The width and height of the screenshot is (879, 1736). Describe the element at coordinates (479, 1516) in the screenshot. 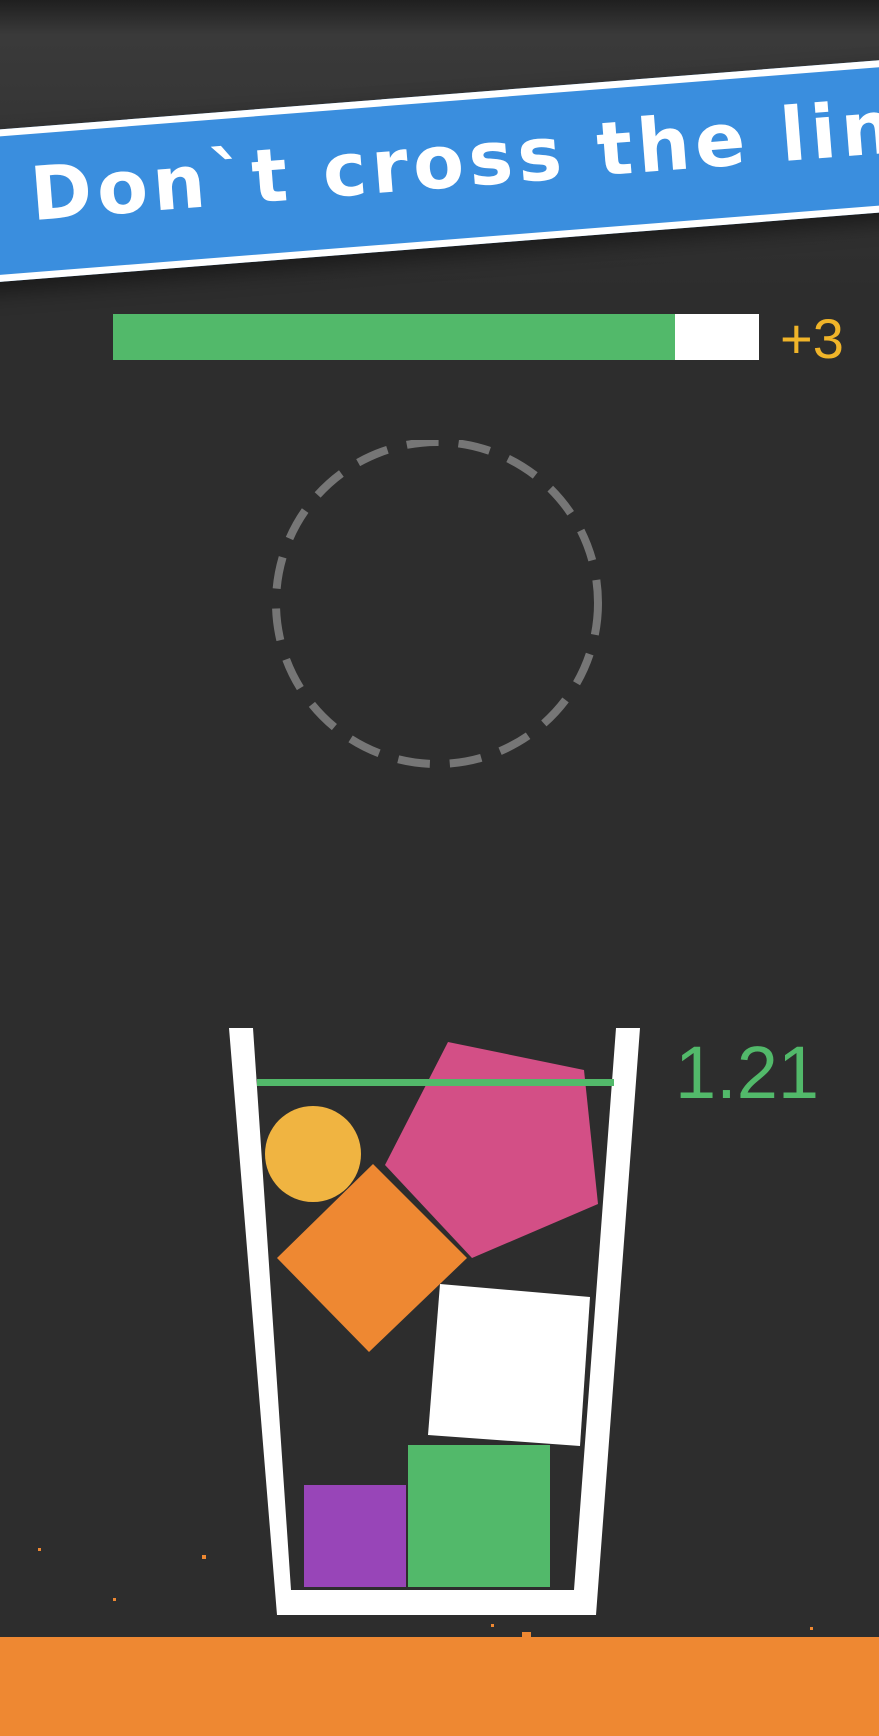

I see `green-square-block` at that location.